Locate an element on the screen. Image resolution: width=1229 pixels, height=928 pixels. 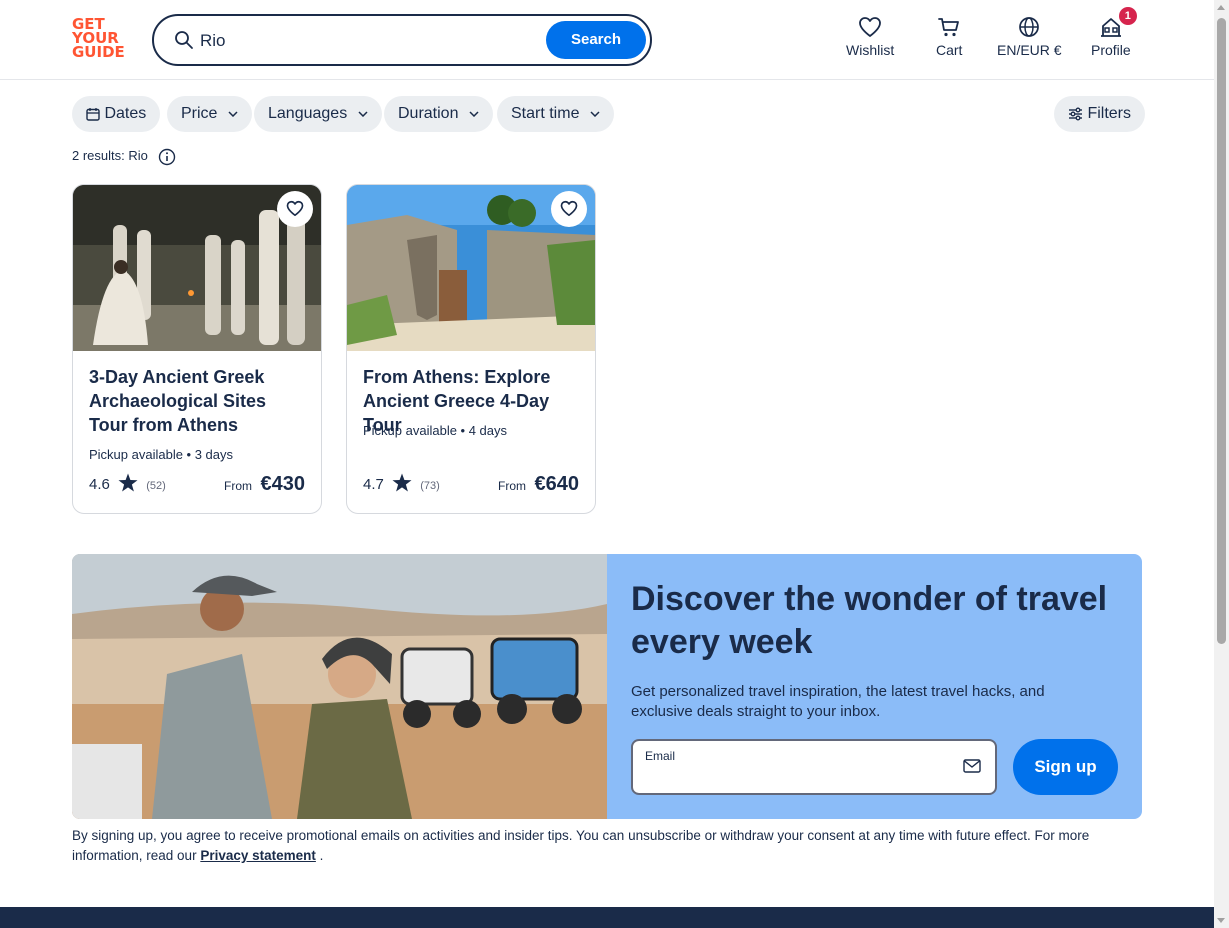
rating-value: 4.6 is located at coordinates (99, 484).